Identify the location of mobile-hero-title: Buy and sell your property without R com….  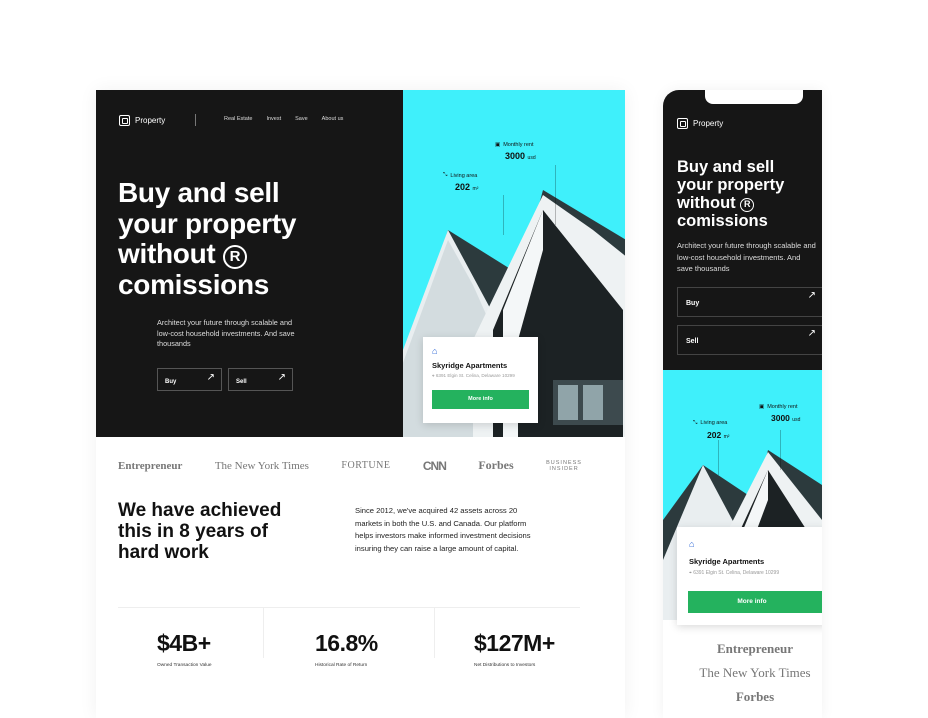
(747, 194).